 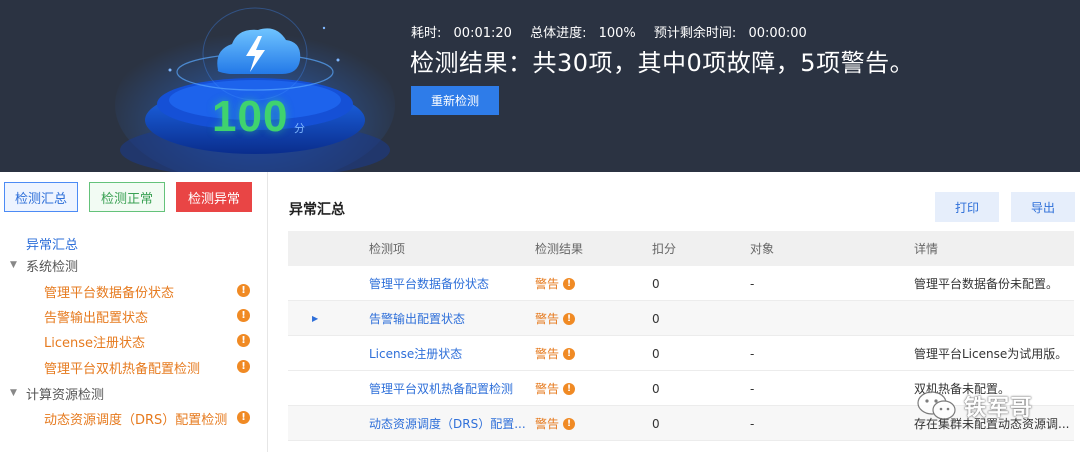 What do you see at coordinates (255, 86) in the screenshot?
I see `score-illustration: 100 分` at bounding box center [255, 86].